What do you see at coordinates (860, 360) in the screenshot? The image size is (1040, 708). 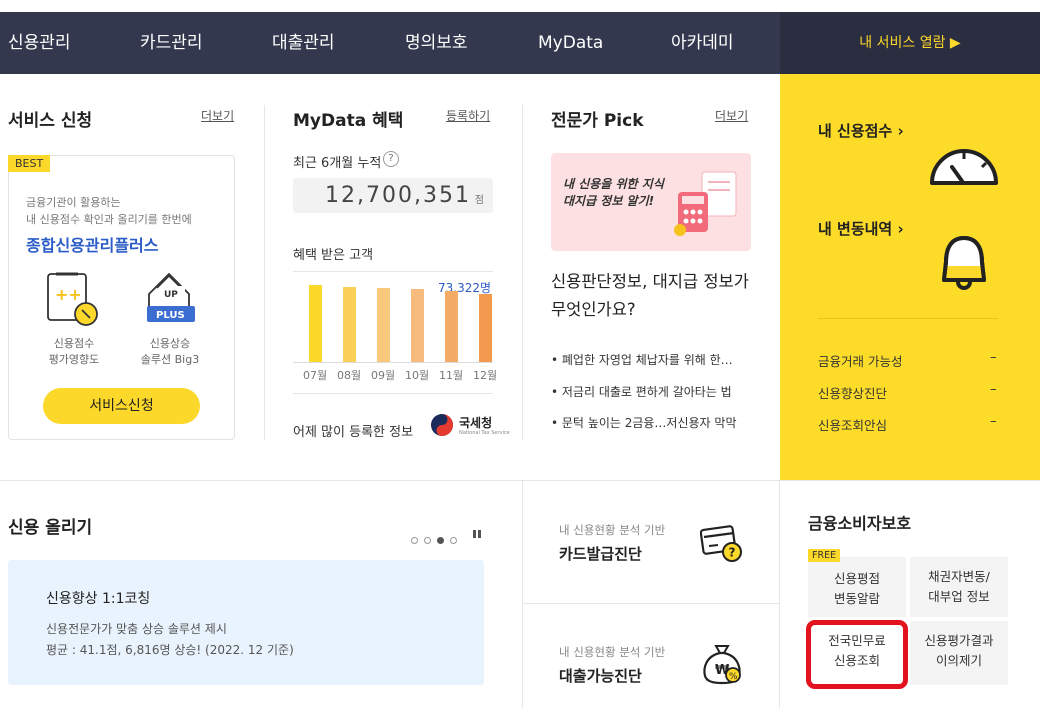 I see `panel-item-transaction: 금융거래 가능성` at bounding box center [860, 360].